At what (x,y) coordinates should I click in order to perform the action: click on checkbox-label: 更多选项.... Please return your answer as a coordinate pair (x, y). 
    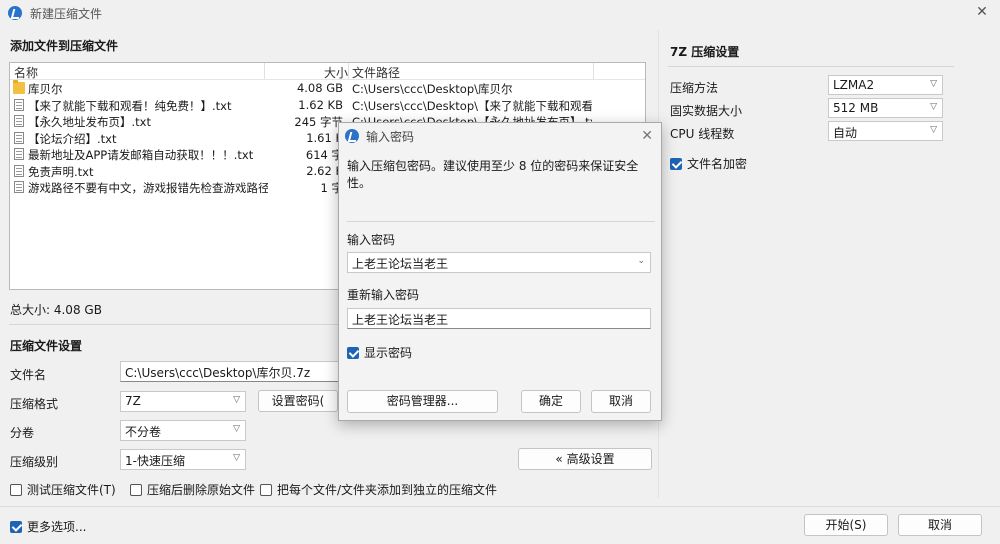
    Looking at the image, I should click on (57, 527).